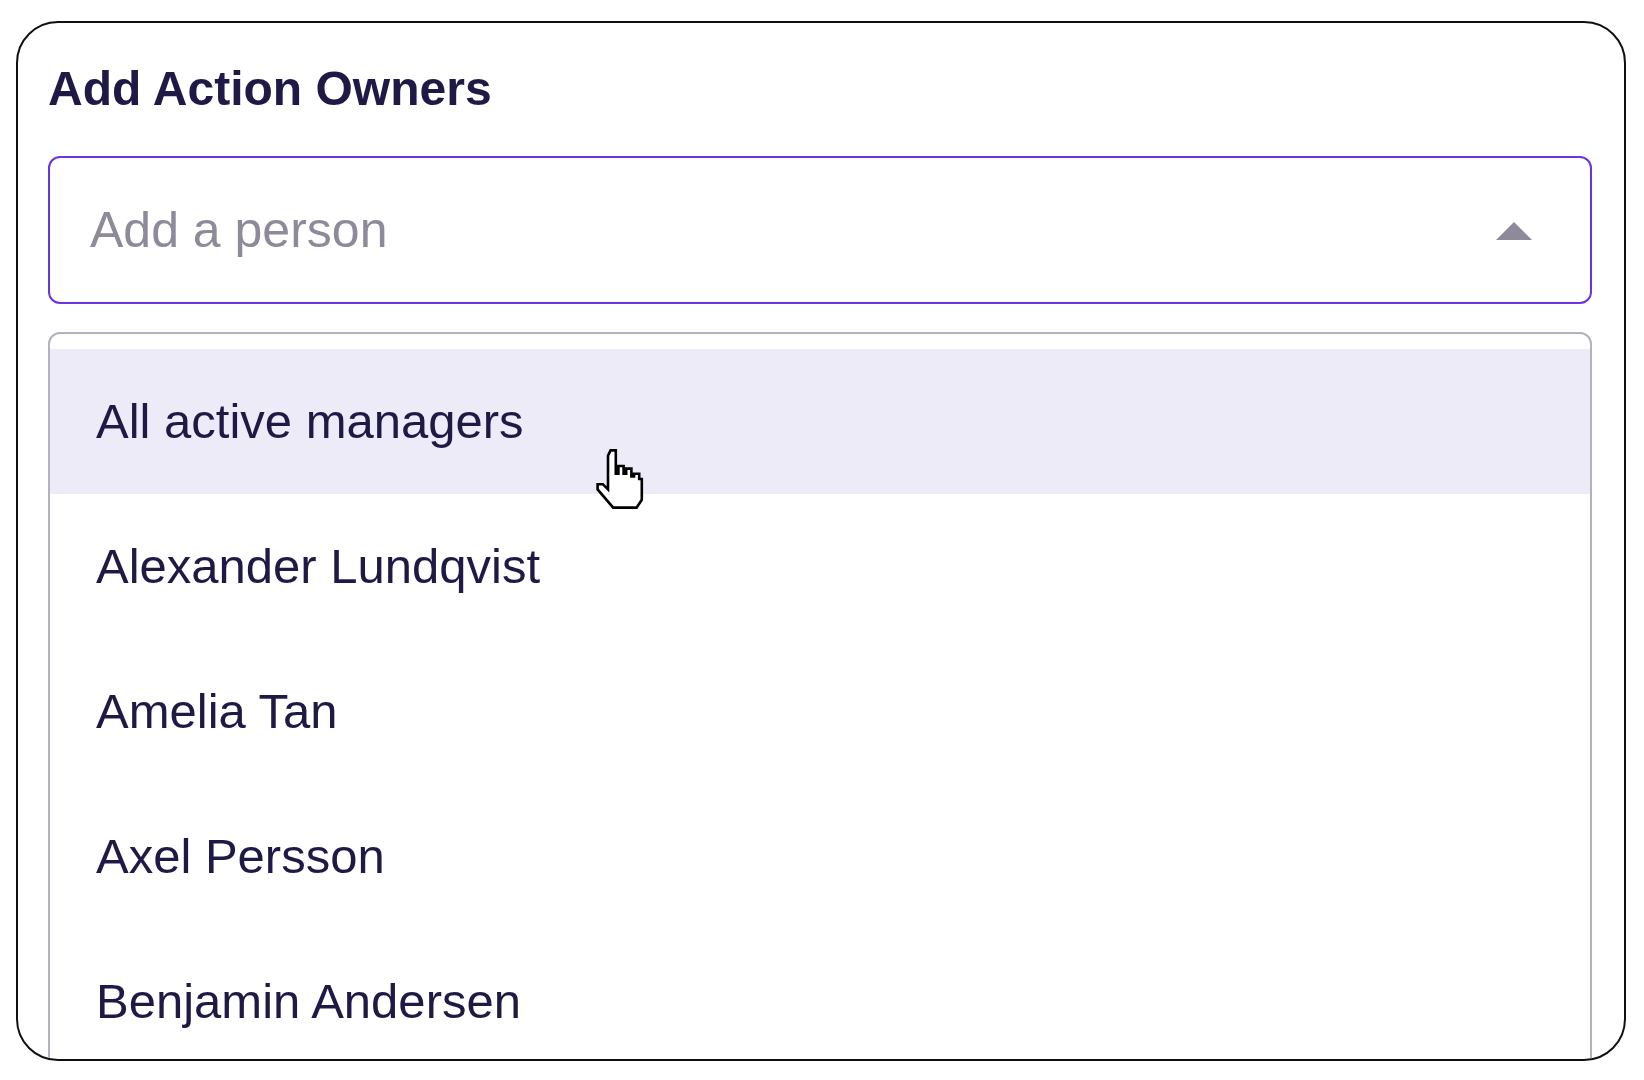 This screenshot has height=1080, width=1644. I want to click on dropdown-option: Amelia Tan, so click(820, 711).